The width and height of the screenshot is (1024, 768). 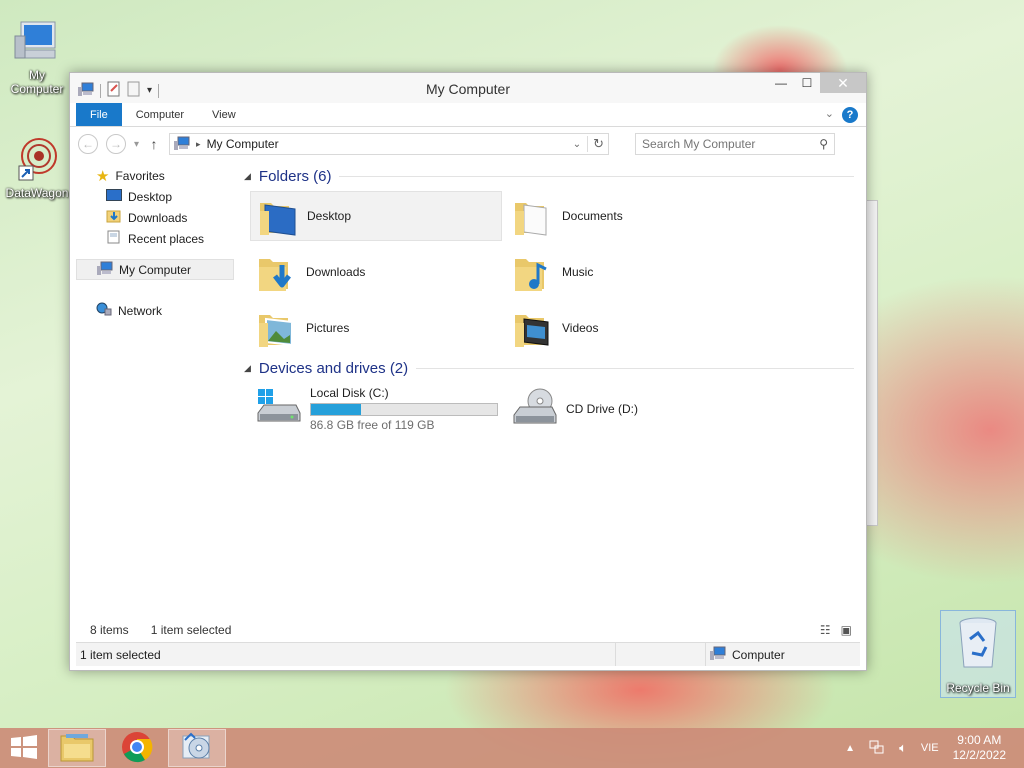 What do you see at coordinates (979, 755) in the screenshot?
I see `clock-date: 12/2/2022` at bounding box center [979, 755].